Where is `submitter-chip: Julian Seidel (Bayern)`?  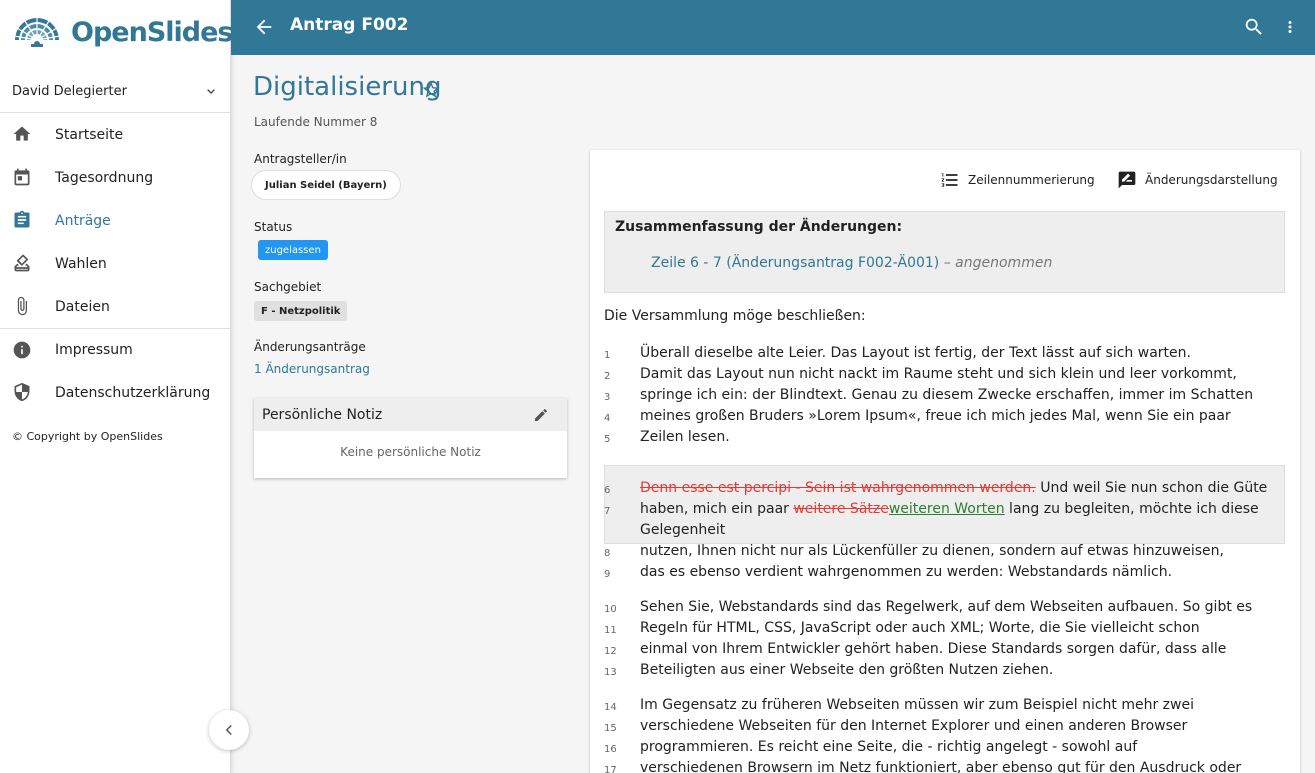 submitter-chip: Julian Seidel (Bayern) is located at coordinates (326, 185).